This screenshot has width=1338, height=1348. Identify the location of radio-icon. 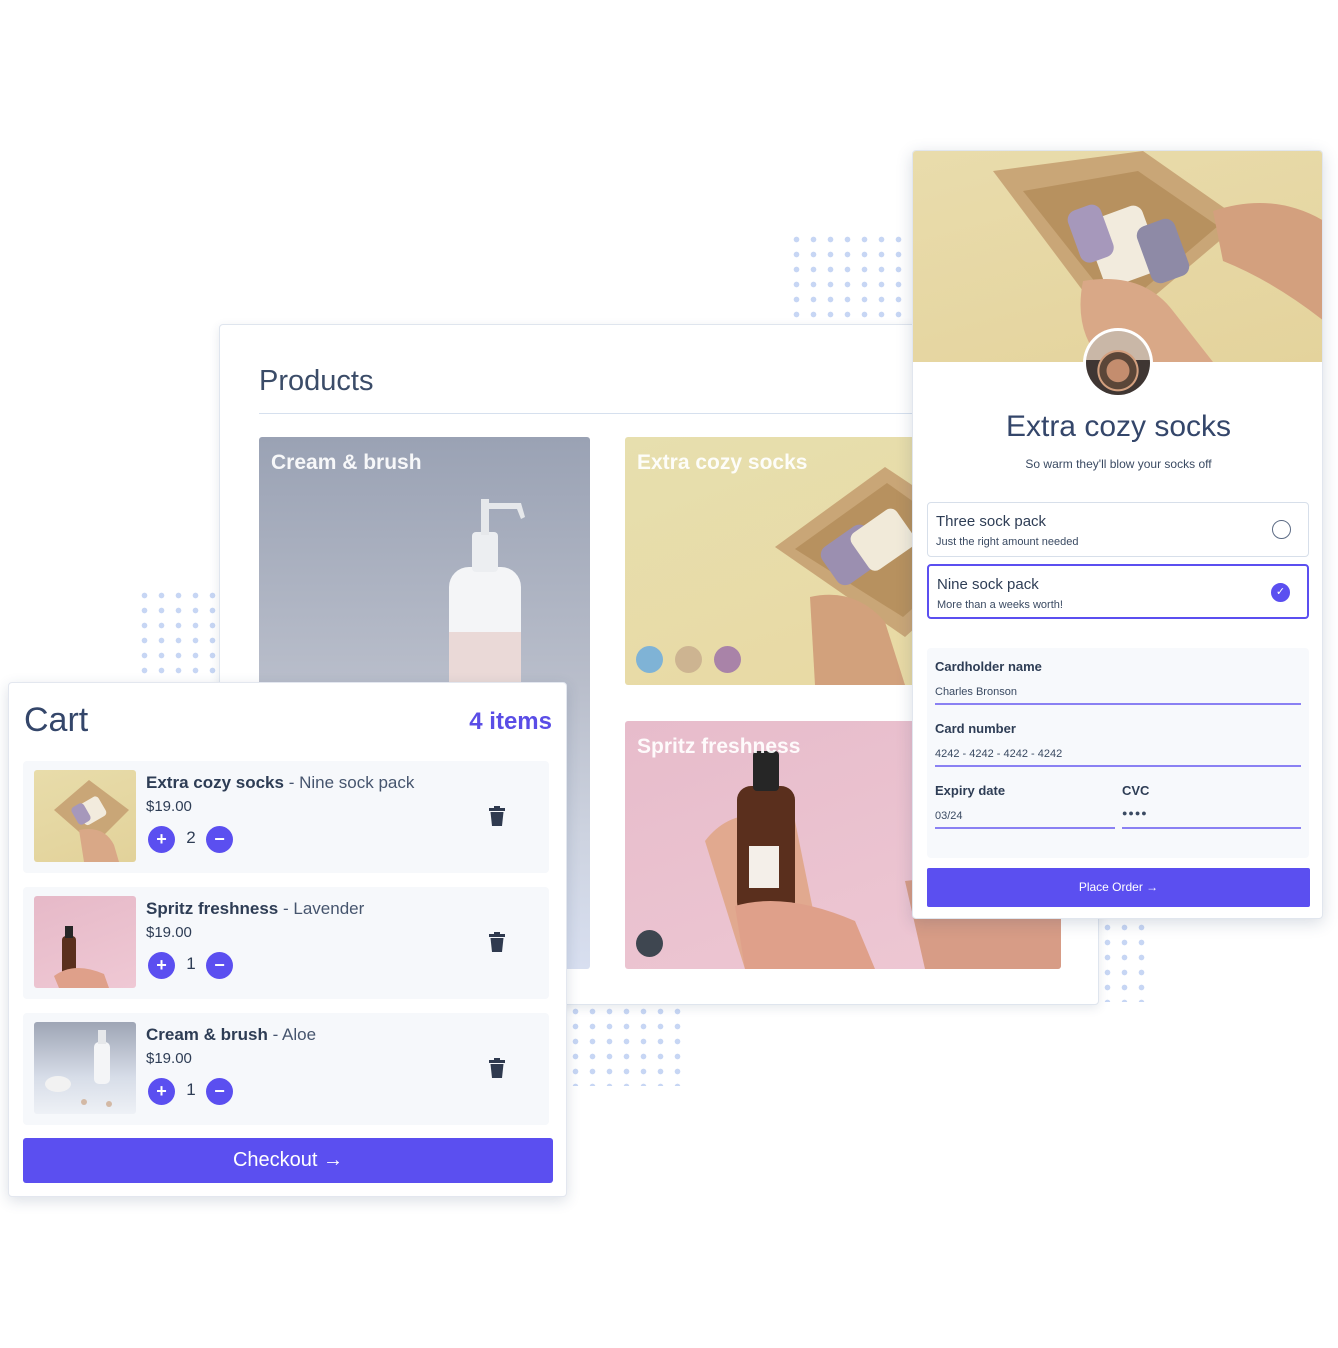
(1281, 529).